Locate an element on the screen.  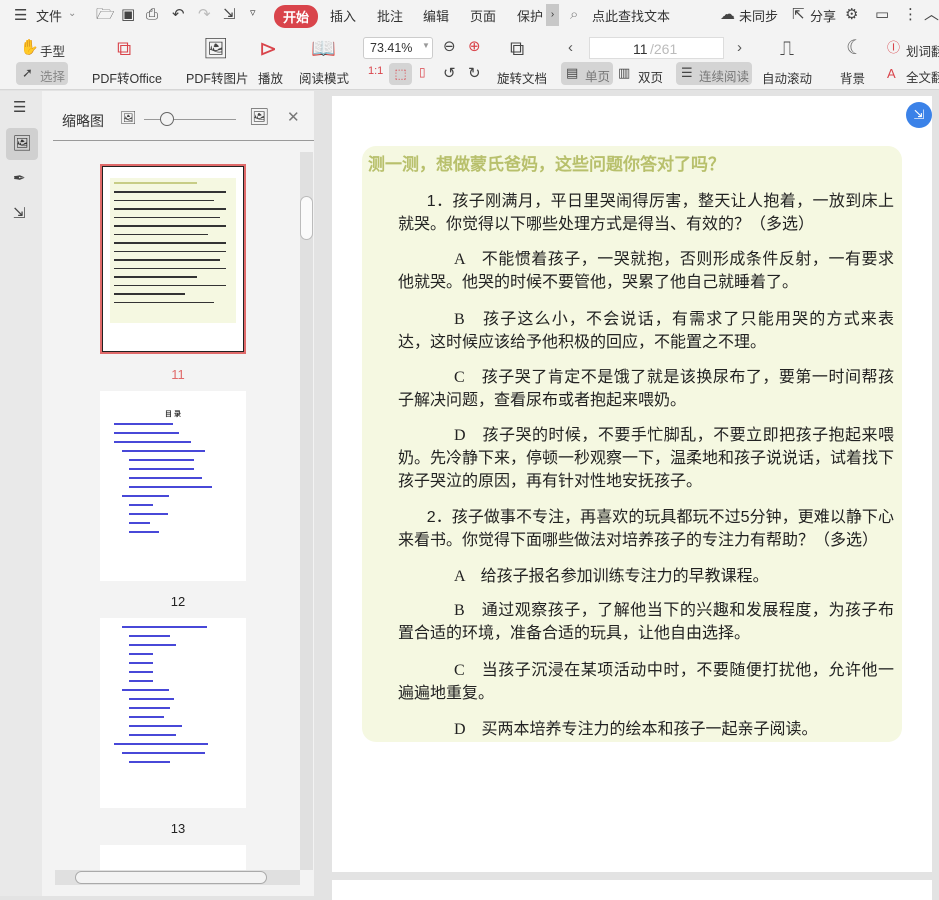
convert-fab-icon: ⇲ is located at coordinates (919, 115).